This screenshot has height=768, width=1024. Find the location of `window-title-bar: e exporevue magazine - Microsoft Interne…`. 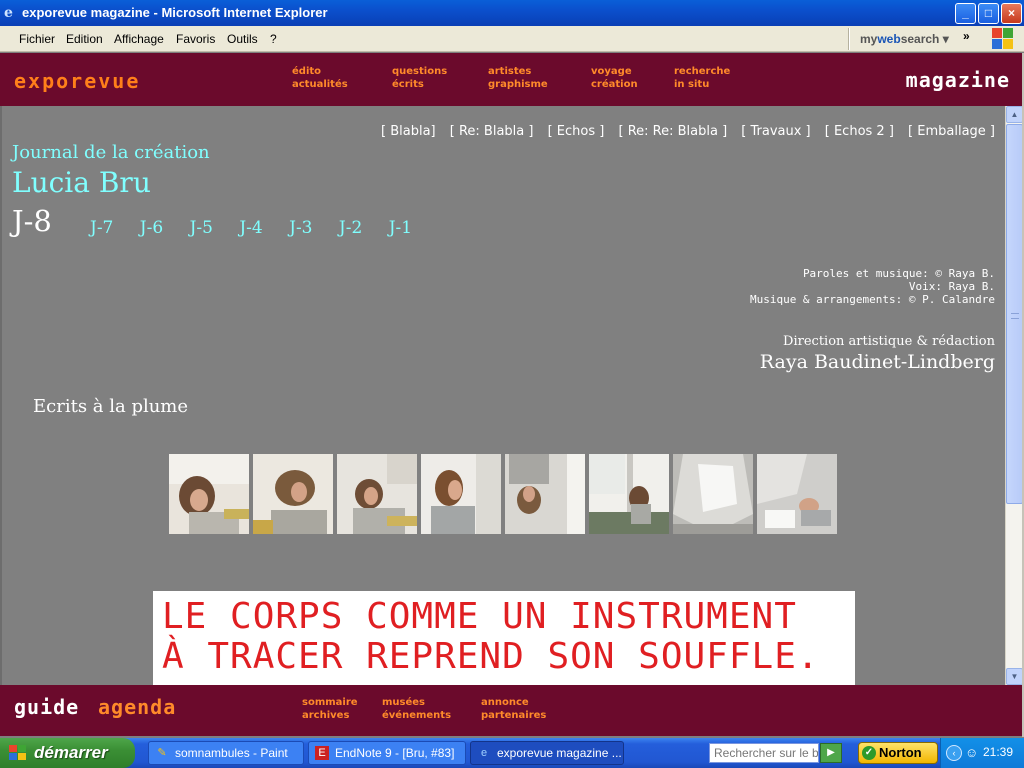

window-title-bar: e exporevue magazine - Microsoft Interne… is located at coordinates (512, 13).